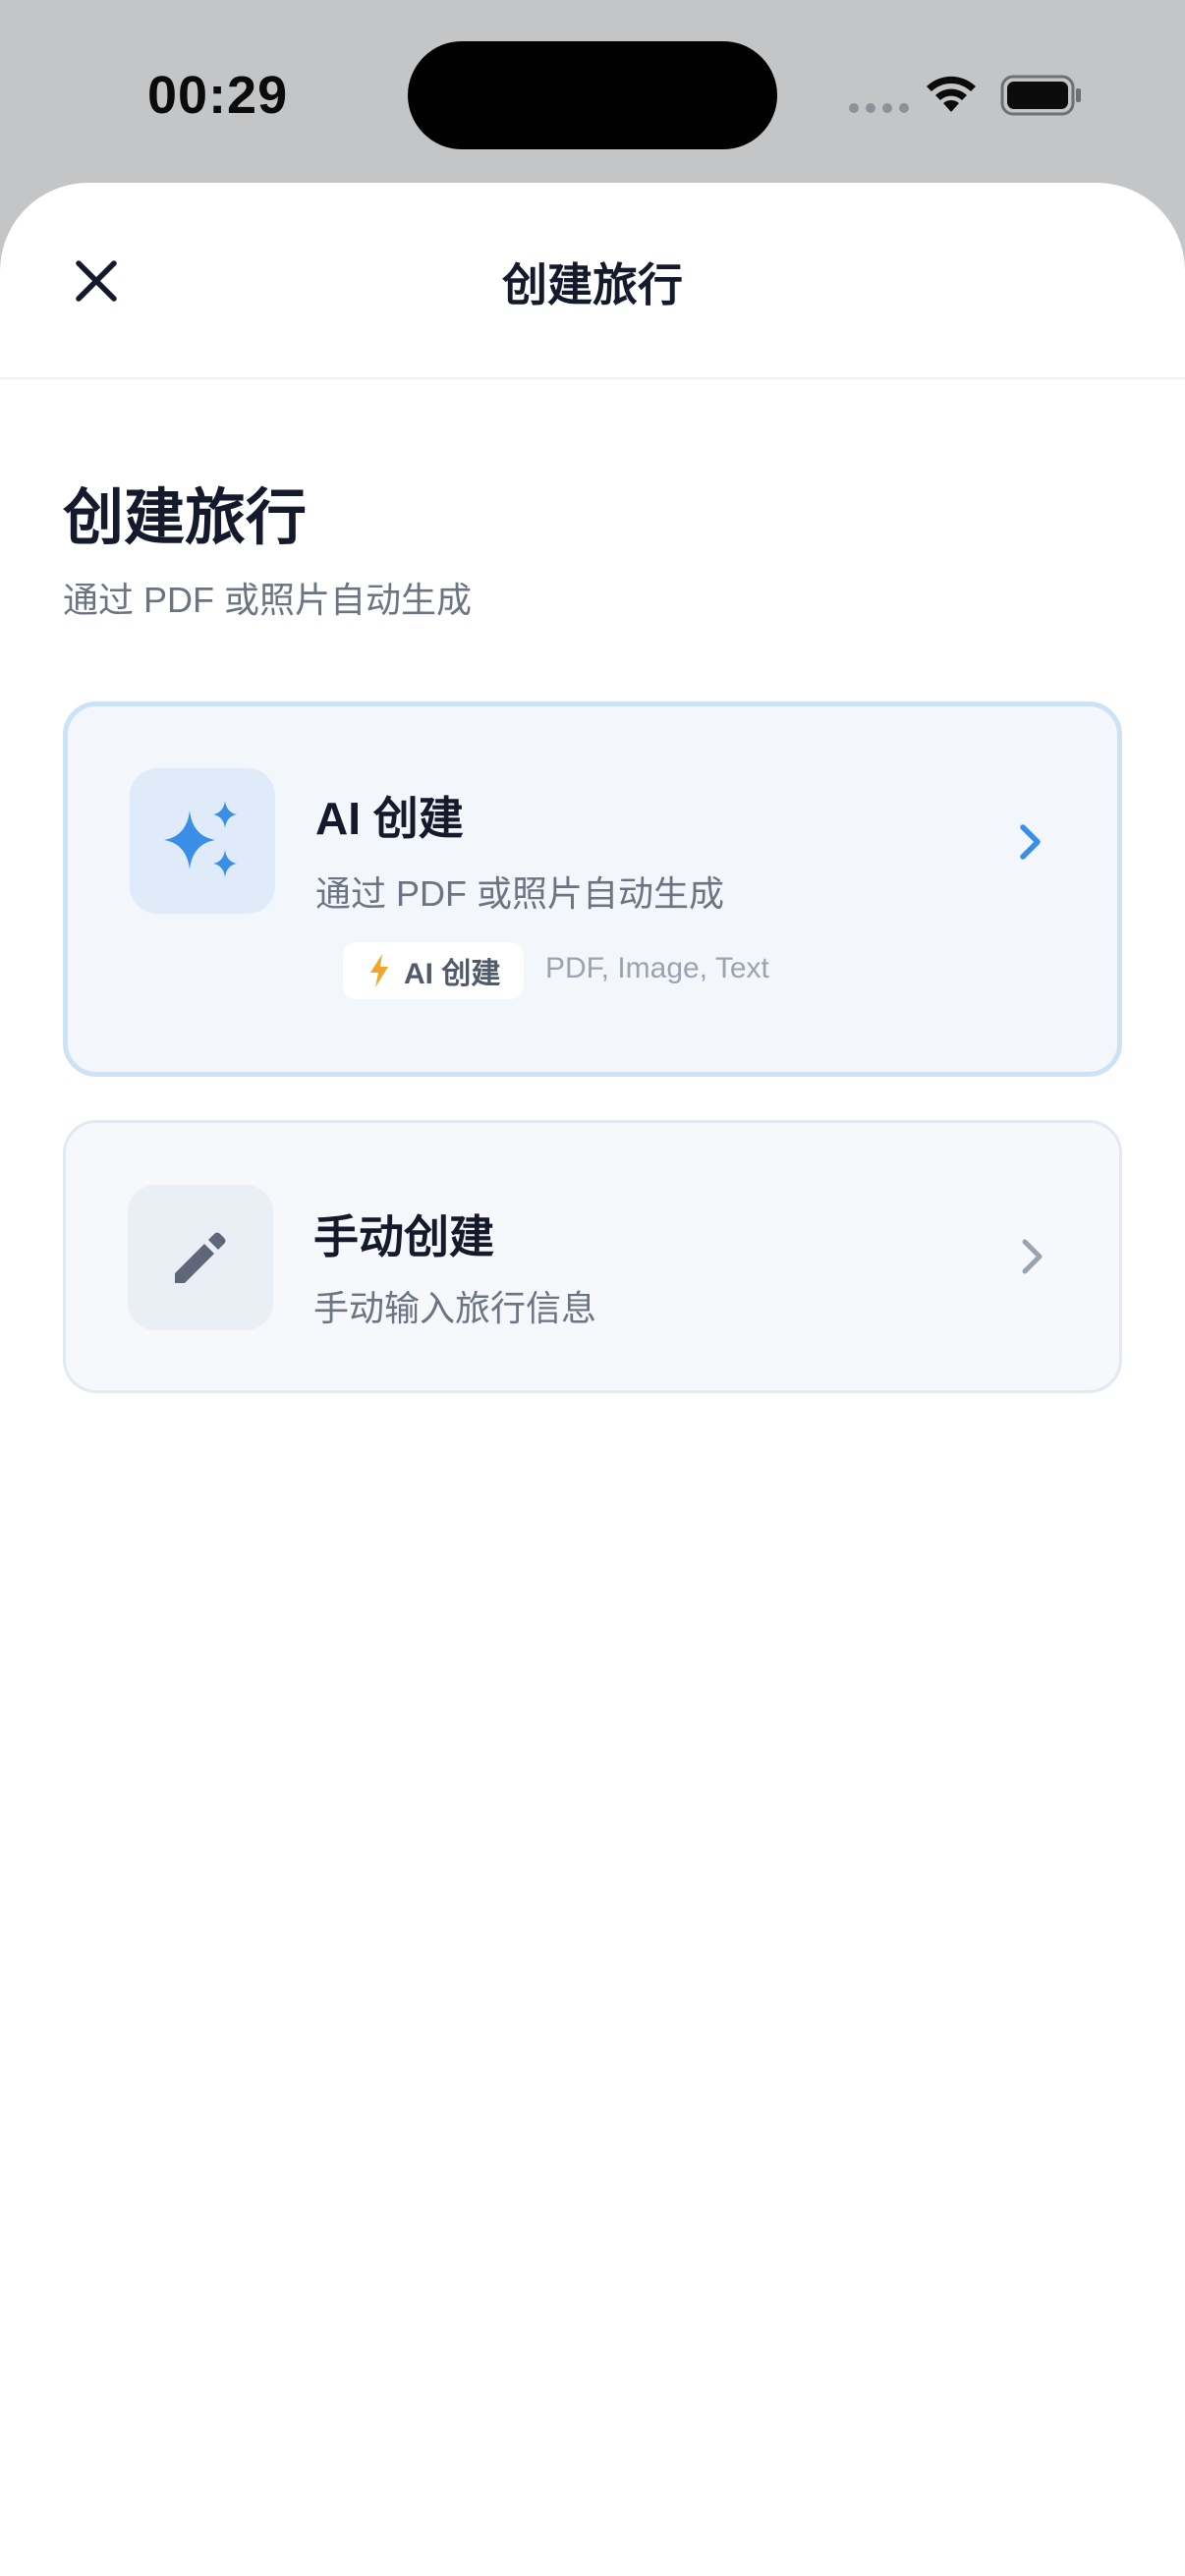 The width and height of the screenshot is (1185, 2576). Describe the element at coordinates (592, 284) in the screenshot. I see `nav-title: 创建旅行` at that location.